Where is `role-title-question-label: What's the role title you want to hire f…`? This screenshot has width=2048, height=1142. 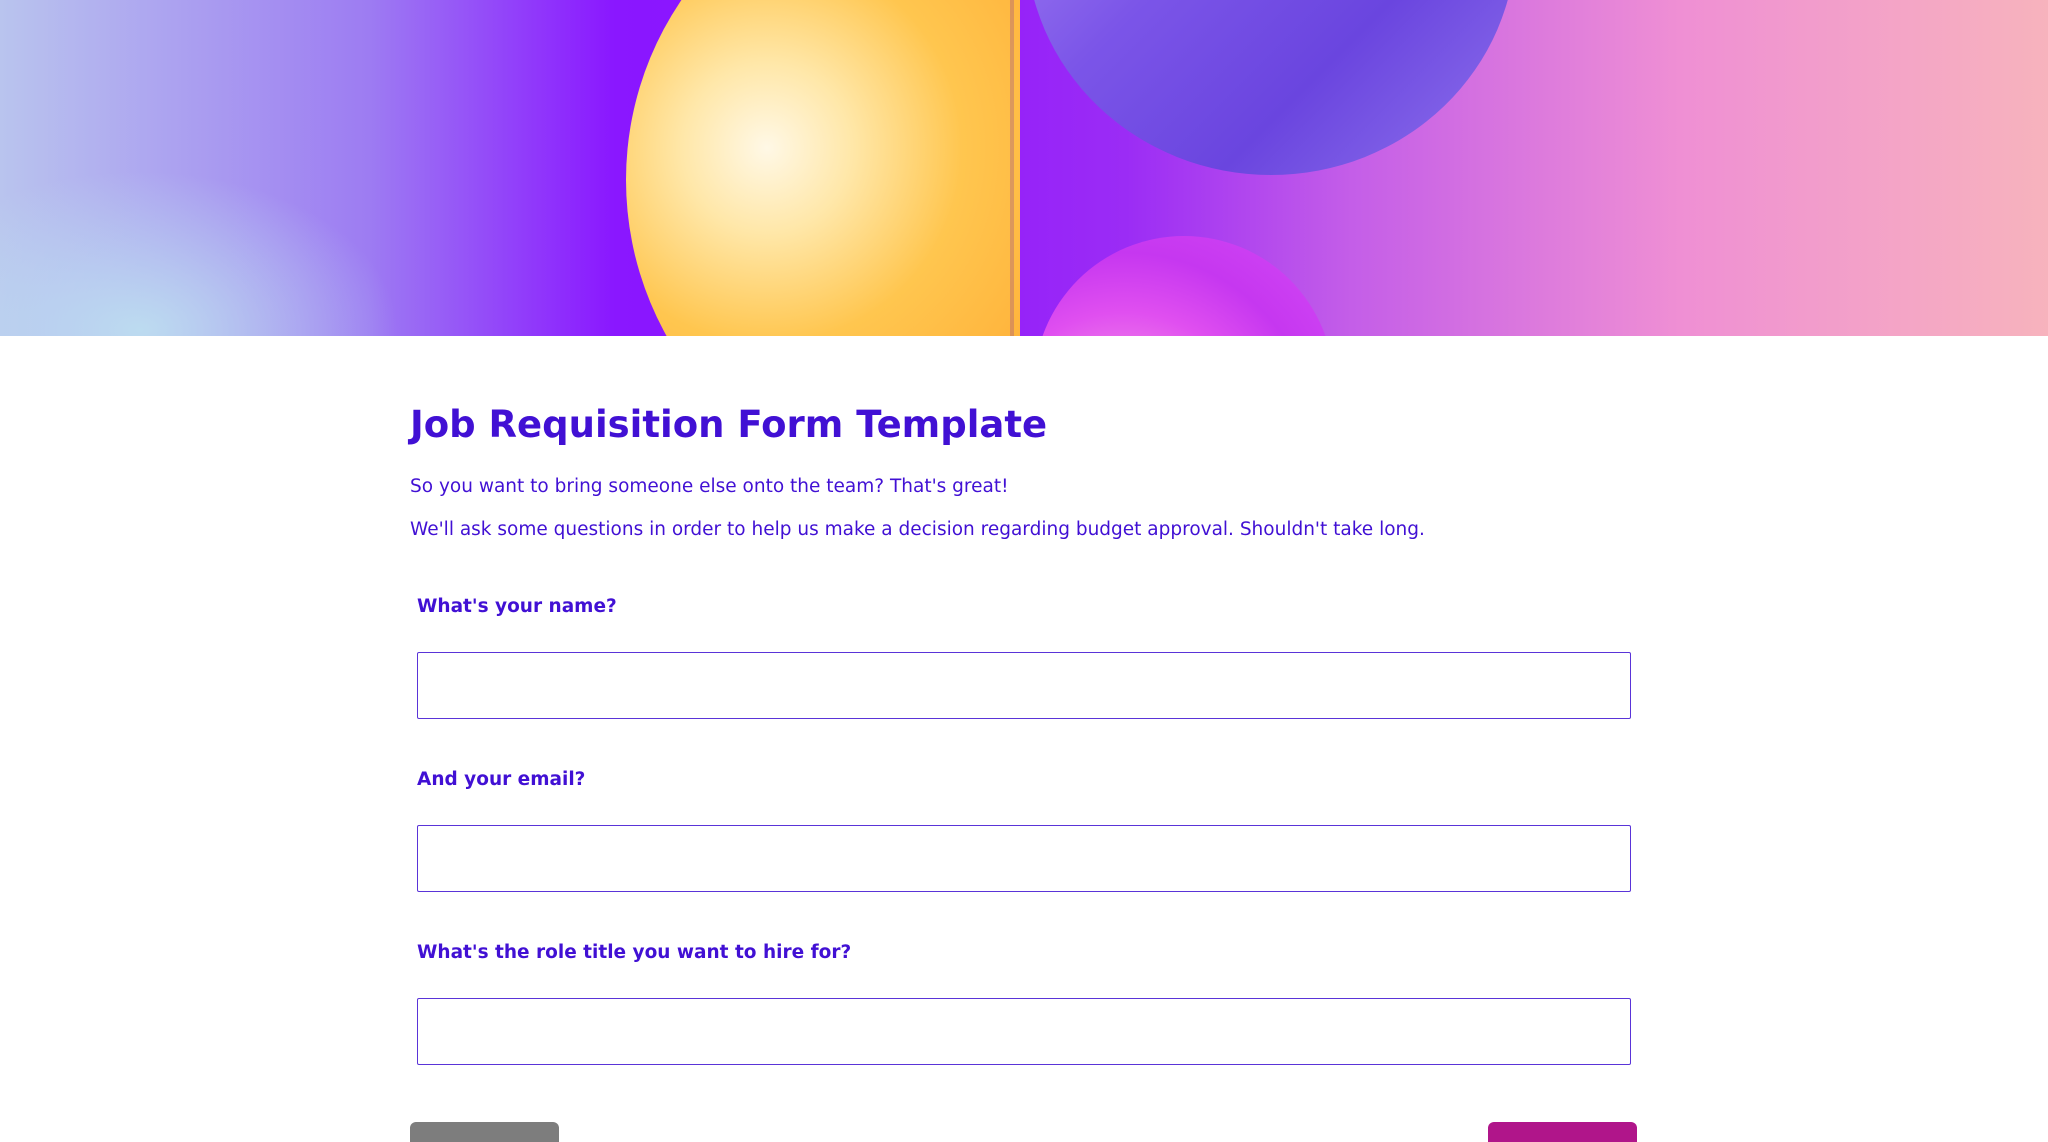
role-title-question-label: What's the role title you want to hire f… is located at coordinates (634, 952).